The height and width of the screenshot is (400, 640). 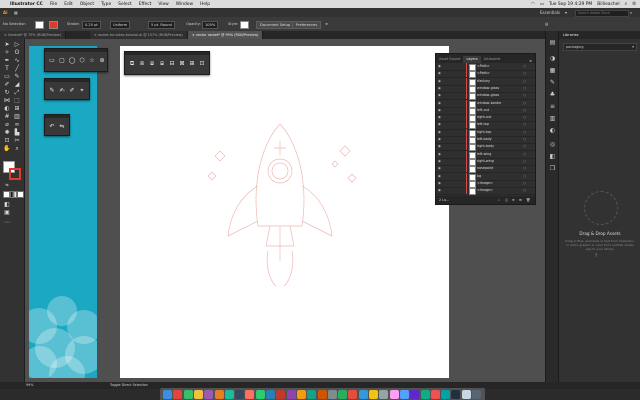 What do you see at coordinates (275, 25) in the screenshot?
I see `document-setup-button: Document Setup` at bounding box center [275, 25].